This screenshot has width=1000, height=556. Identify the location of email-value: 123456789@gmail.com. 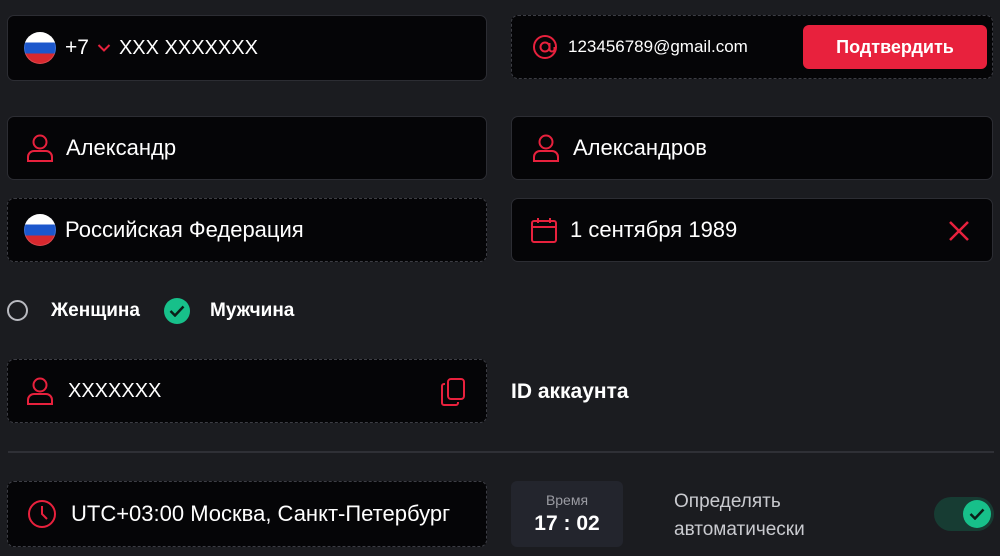
(658, 47).